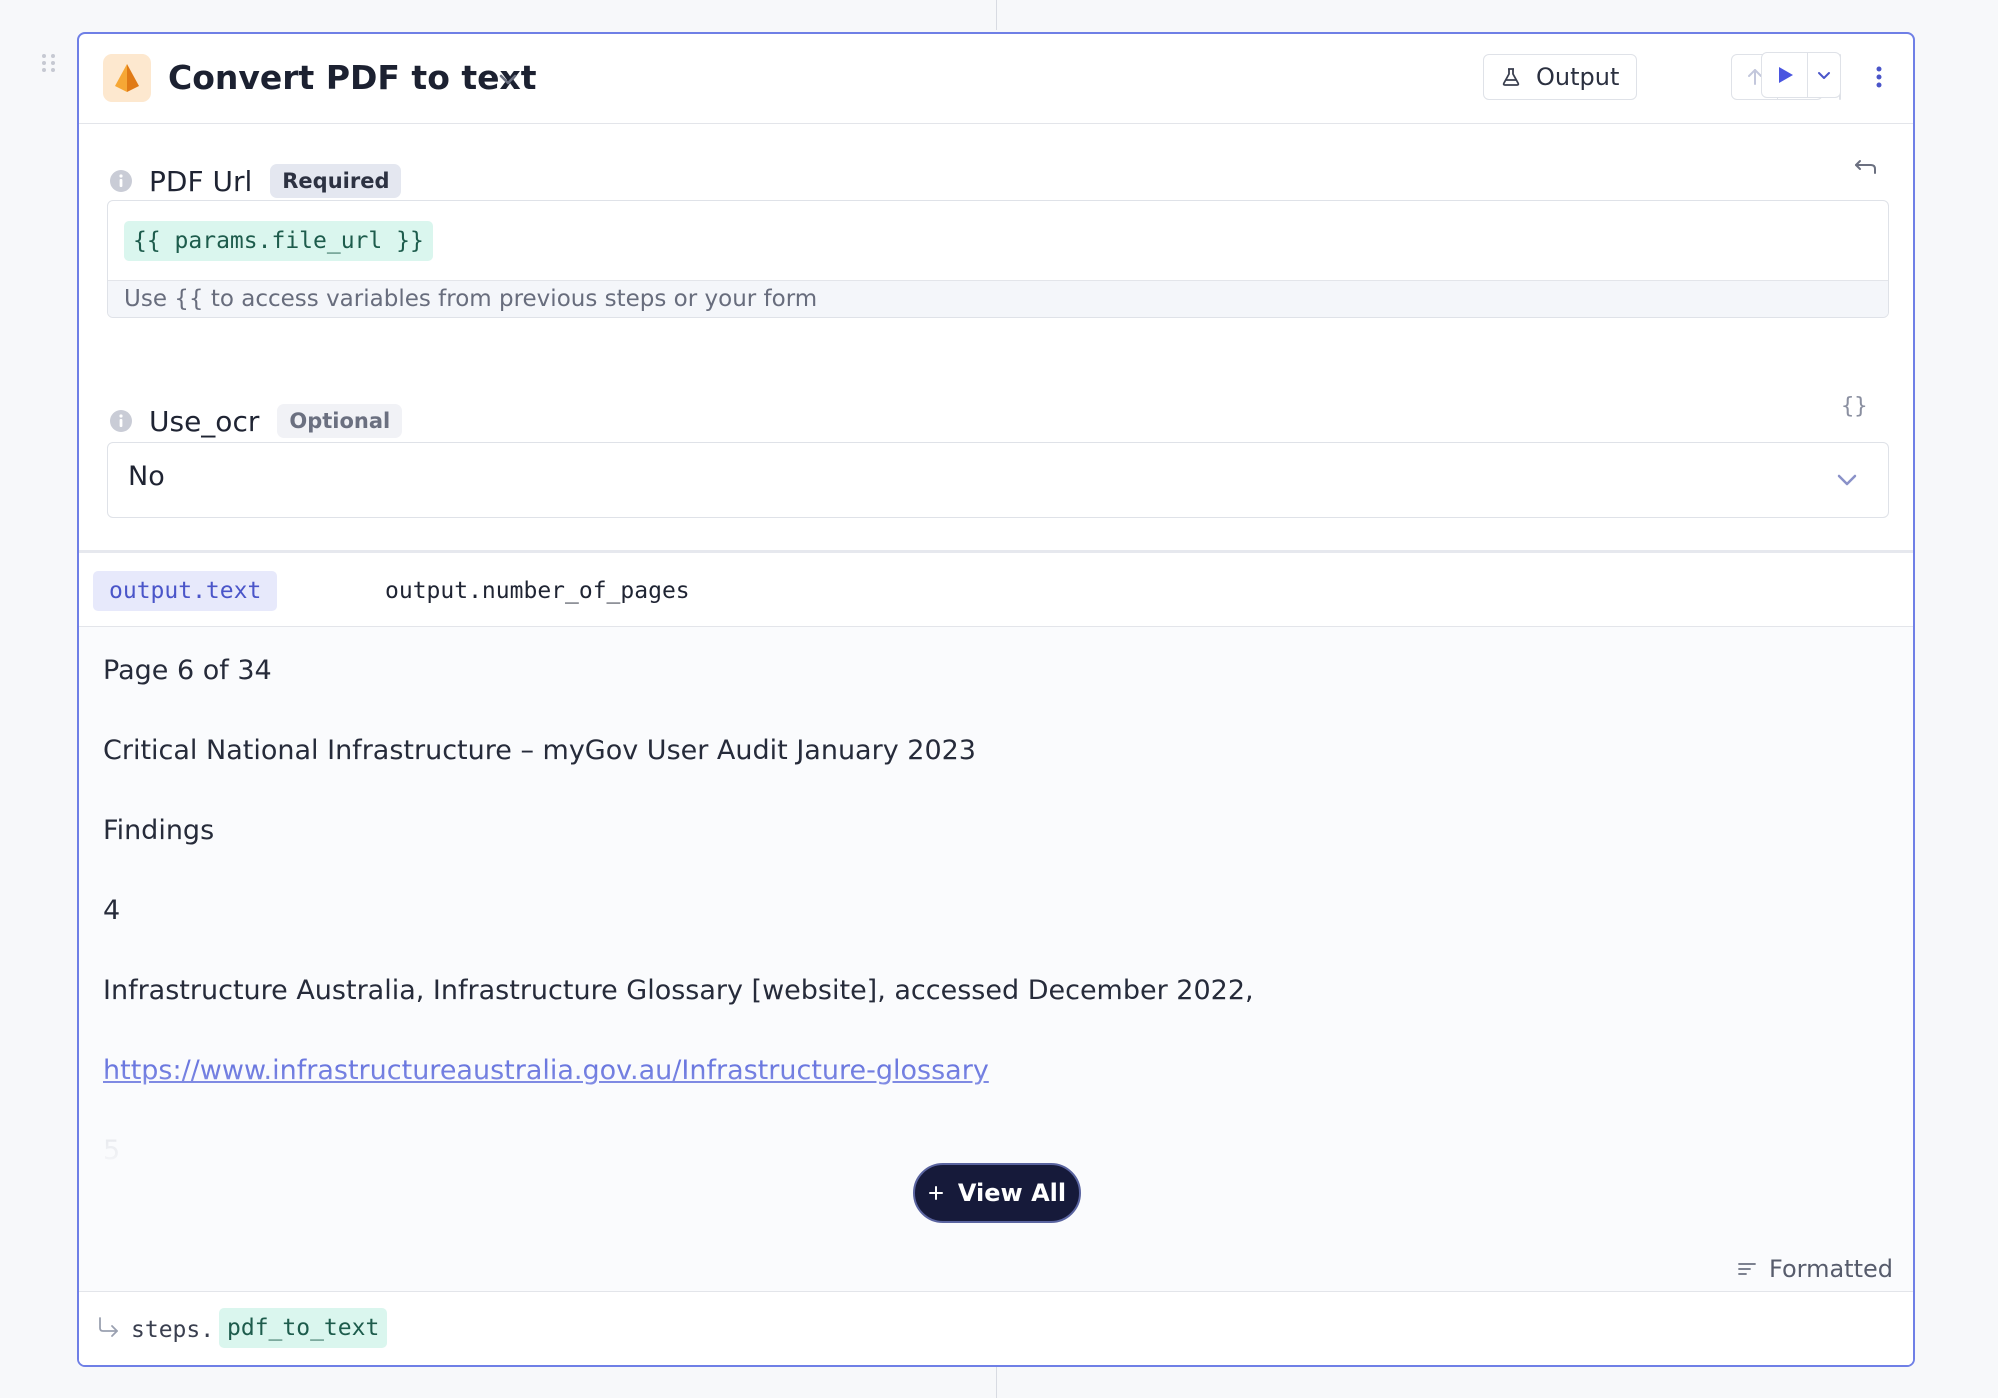  What do you see at coordinates (255, 181) in the screenshot?
I see `pdf-url-label-row: PDF Url Required` at bounding box center [255, 181].